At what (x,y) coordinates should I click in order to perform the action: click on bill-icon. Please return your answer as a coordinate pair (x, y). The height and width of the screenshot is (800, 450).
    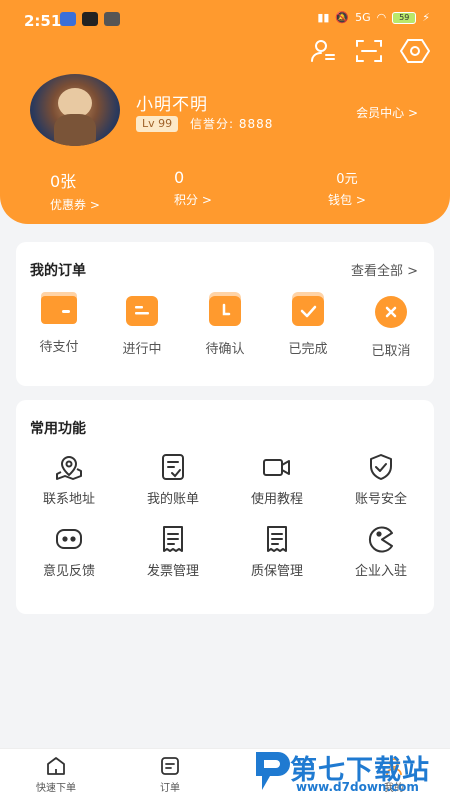
    Looking at the image, I should click on (173, 467).